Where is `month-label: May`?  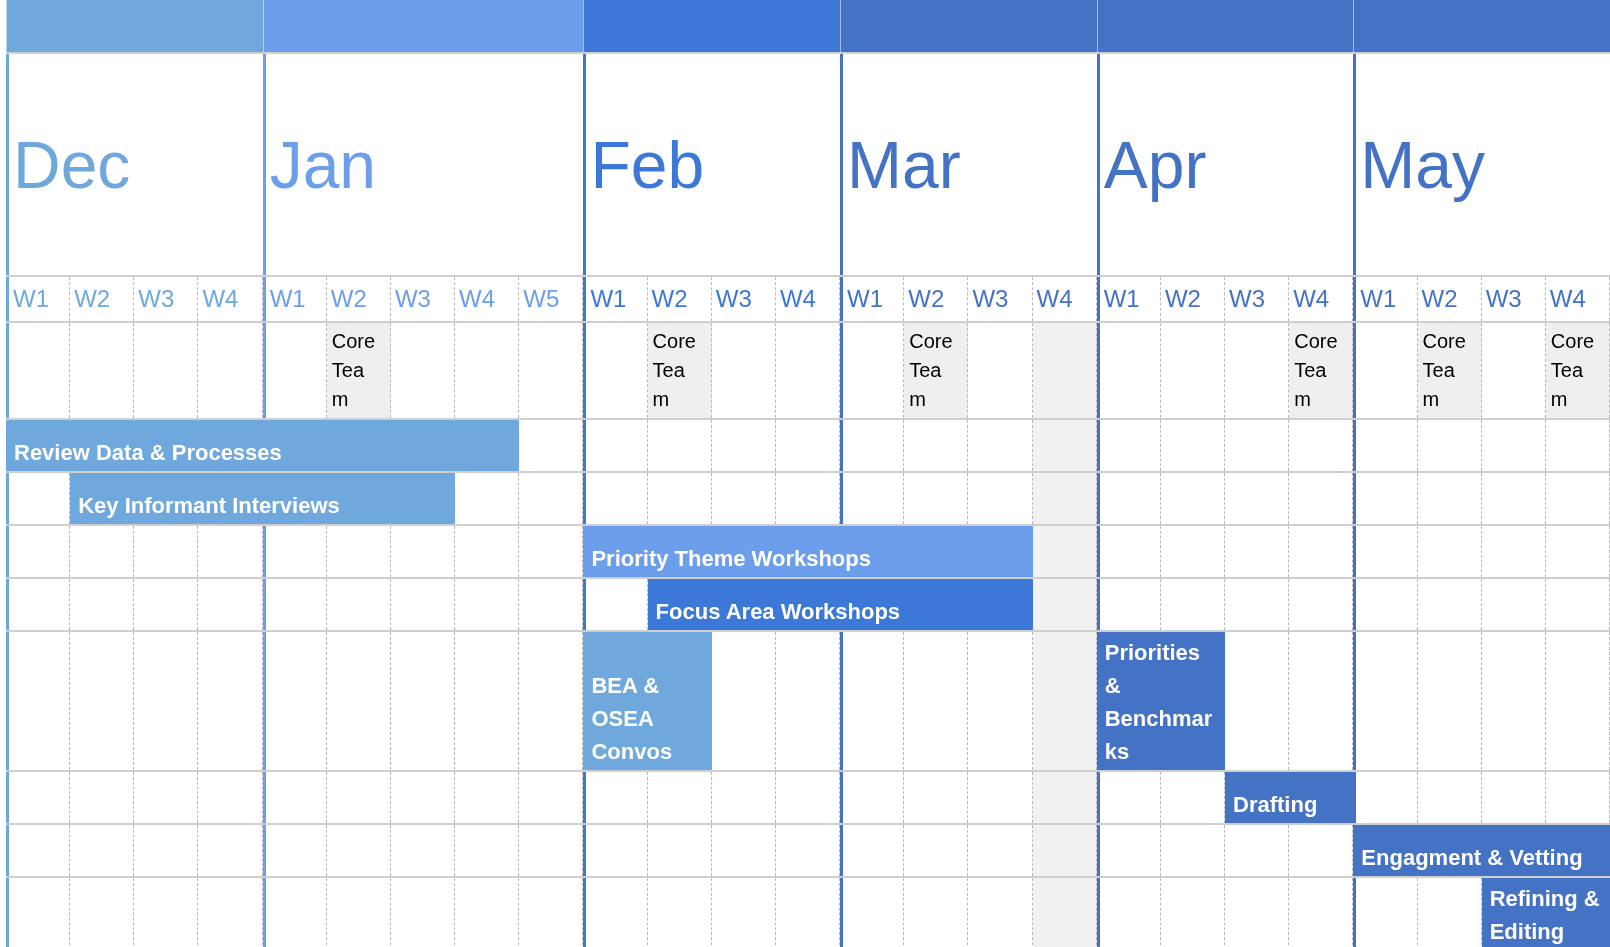
month-label: May is located at coordinates (1481, 164).